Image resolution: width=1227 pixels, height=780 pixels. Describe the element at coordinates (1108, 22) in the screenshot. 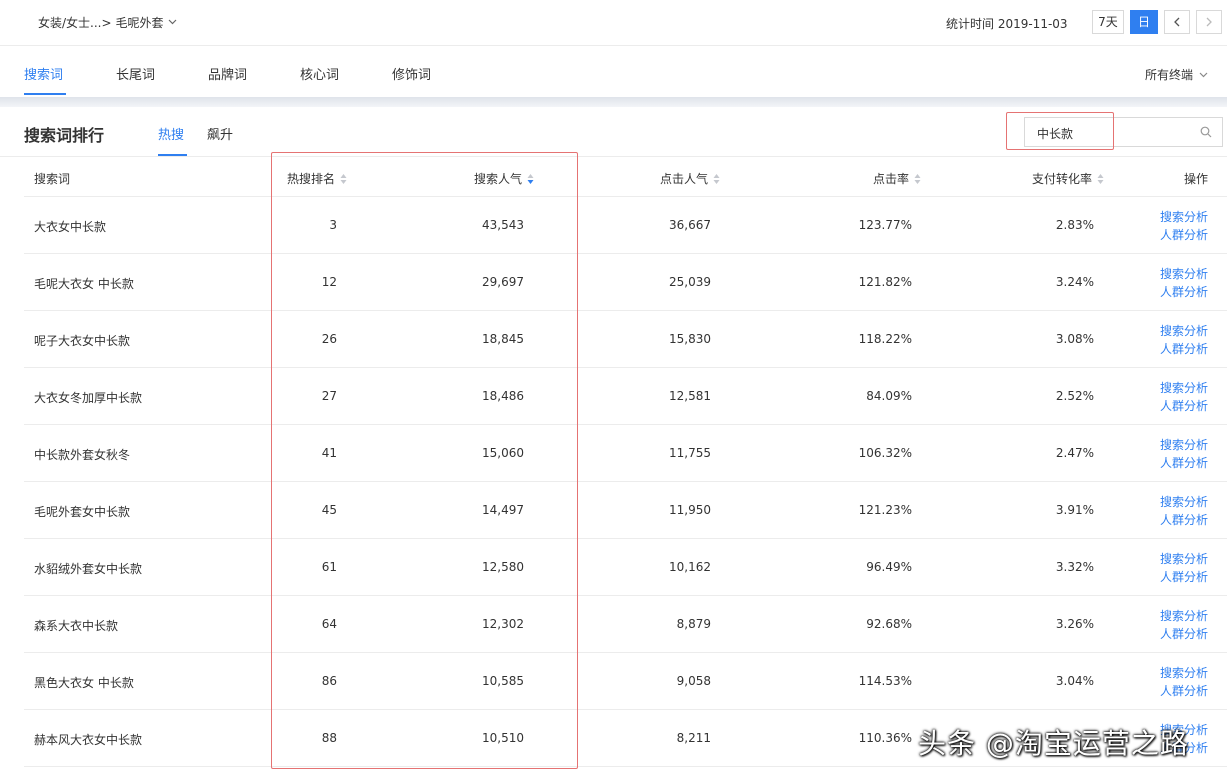

I see `seven-days-button: 7天` at that location.